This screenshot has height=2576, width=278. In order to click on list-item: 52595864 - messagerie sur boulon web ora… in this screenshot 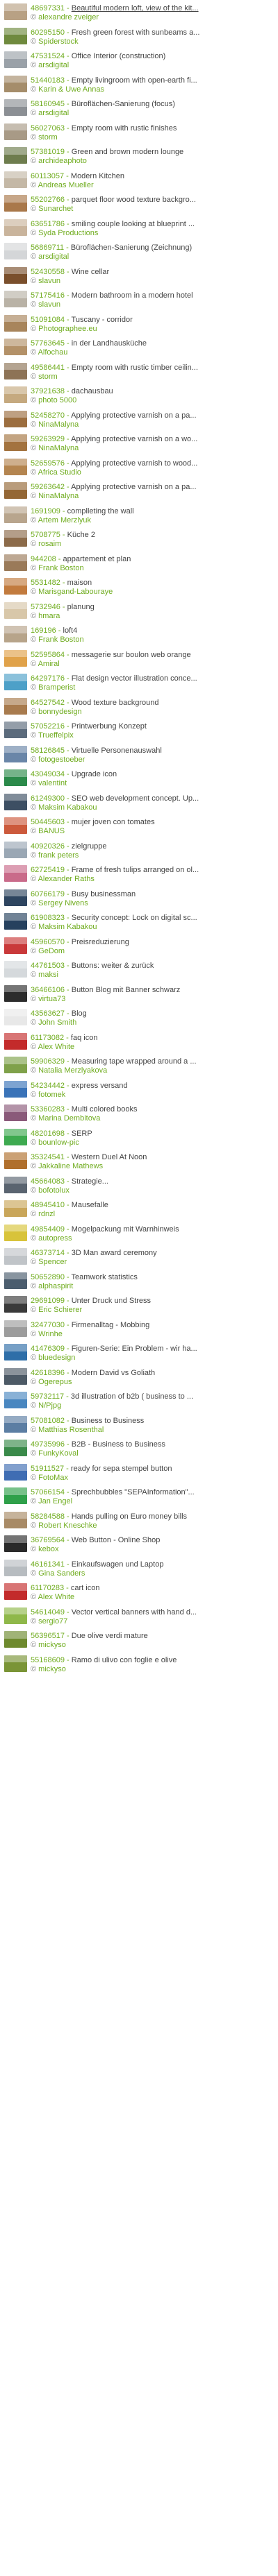, I will do `click(139, 659)`.